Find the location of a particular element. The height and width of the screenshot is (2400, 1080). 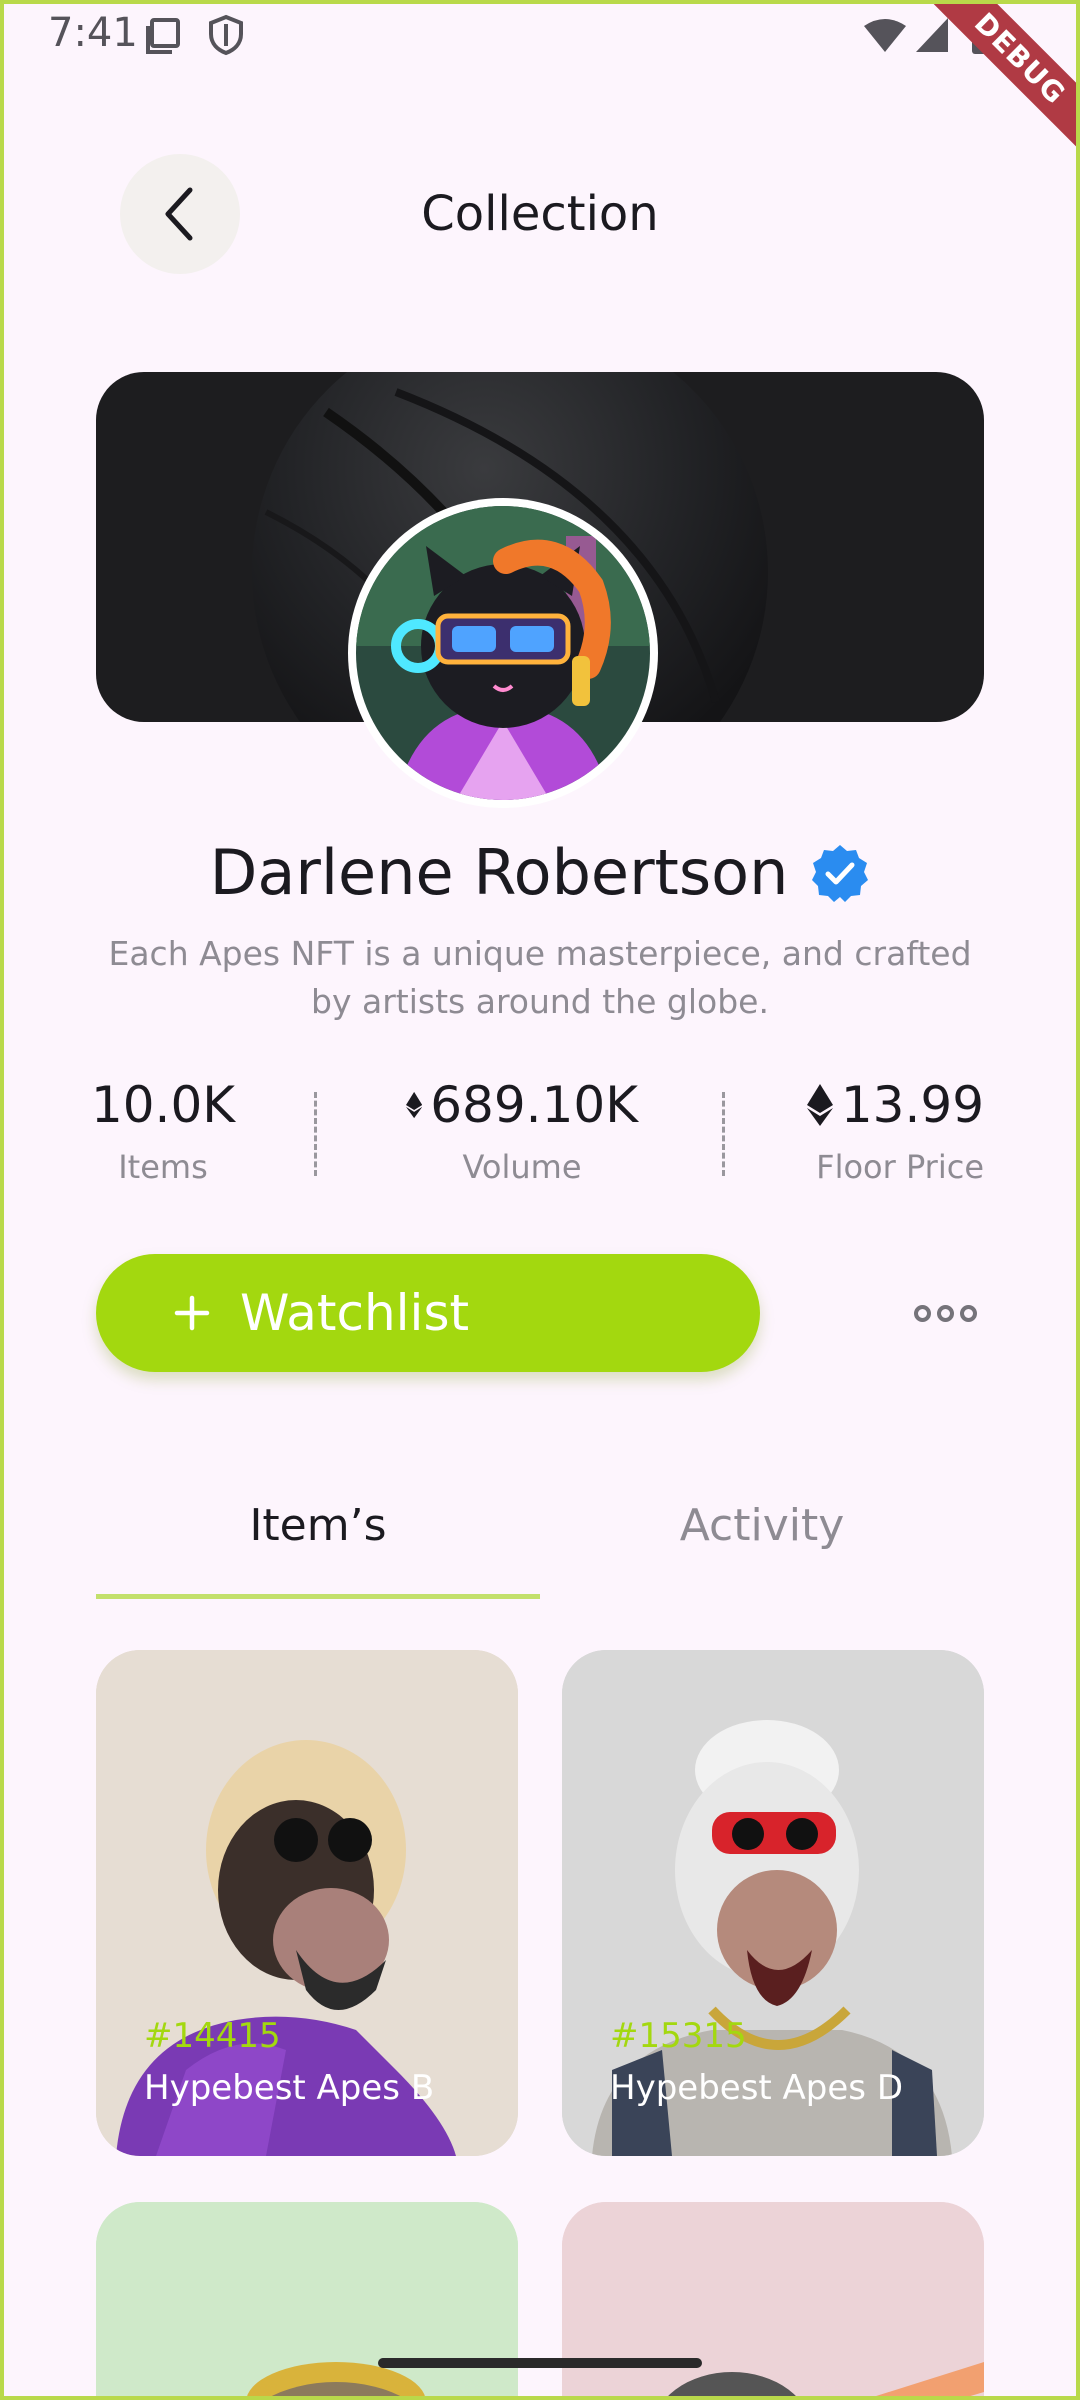

stat-floor-price: 13.99 Floor Price is located at coordinates (894, 1131).